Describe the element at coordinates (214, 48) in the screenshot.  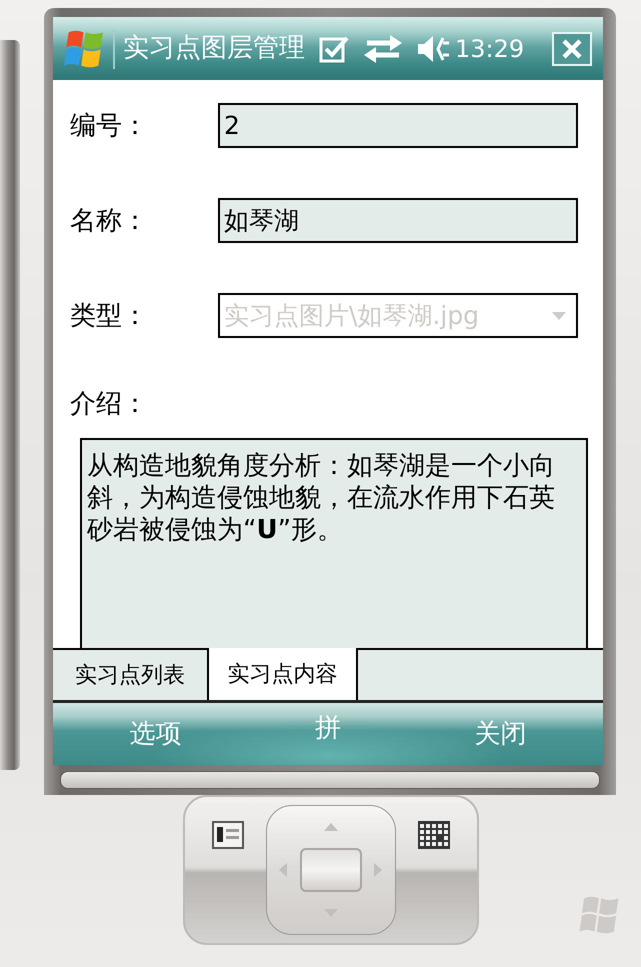
I see `window-title: 实习点图层管理` at that location.